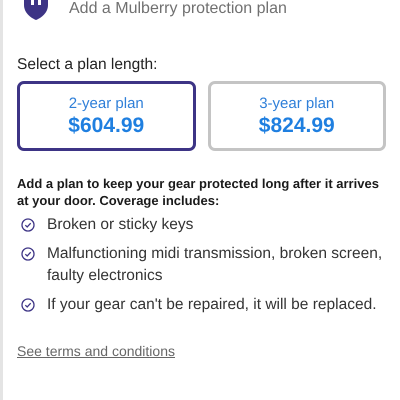 The width and height of the screenshot is (400, 400). I want to click on description: Add a plan to keep your gear protected long after it arrives at your door. Coverage includes:, so click(198, 192).